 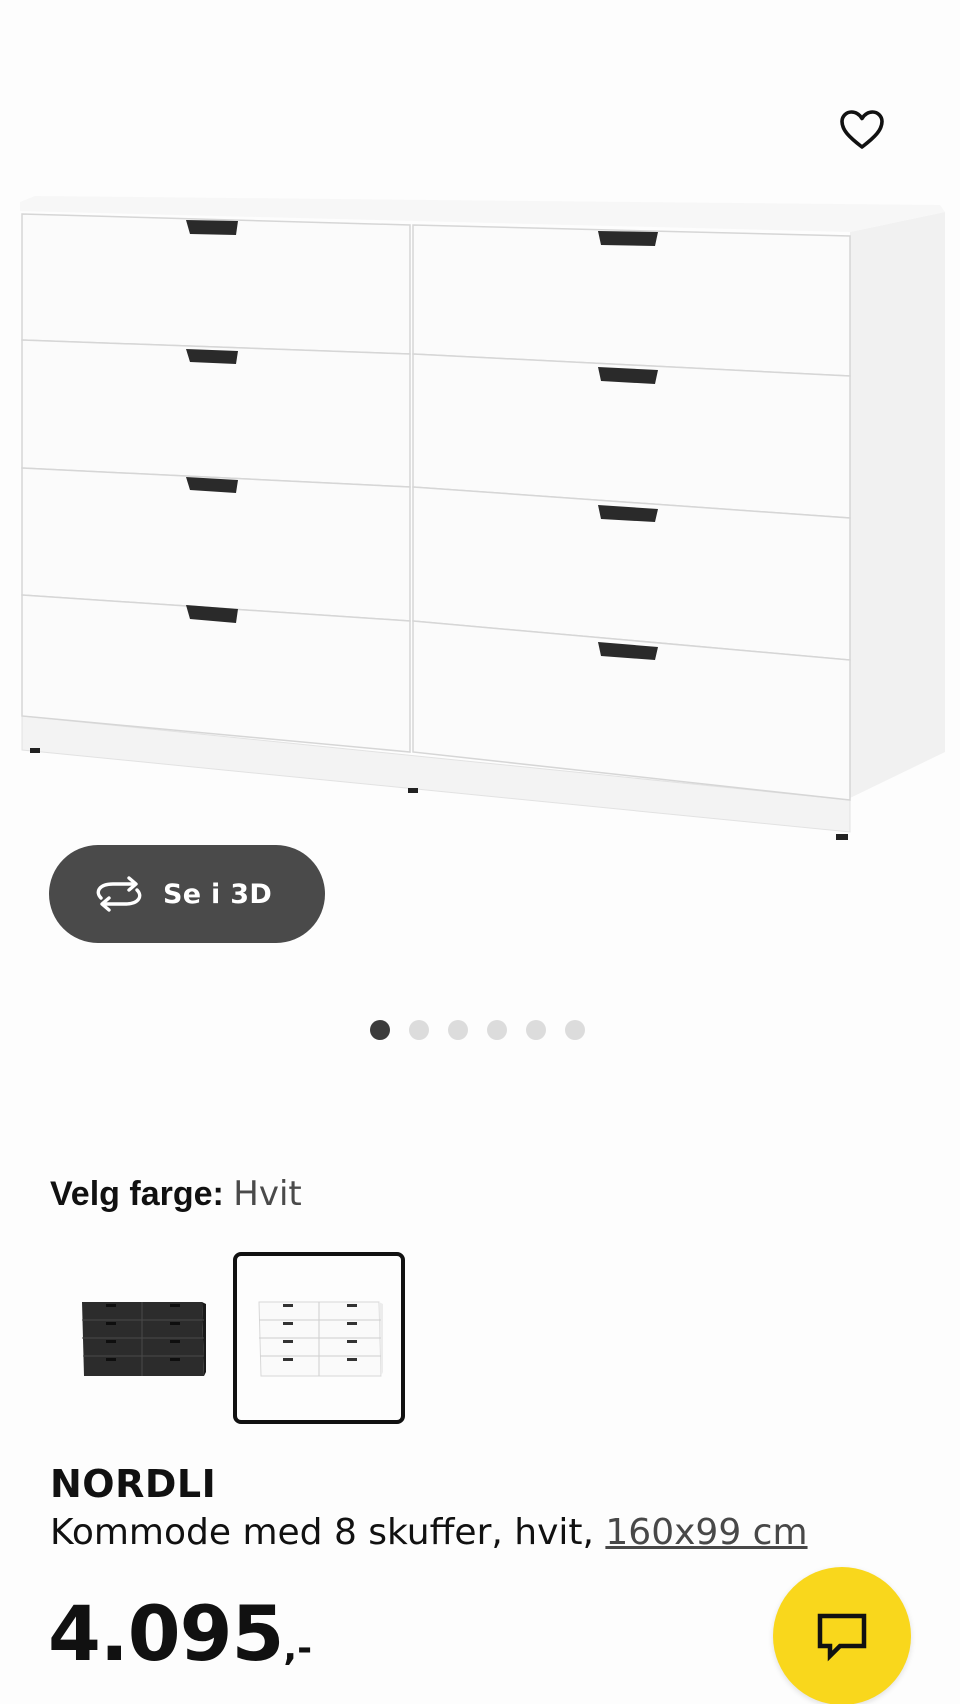 I want to click on product-name: NORDLI, so click(x=133, y=1484).